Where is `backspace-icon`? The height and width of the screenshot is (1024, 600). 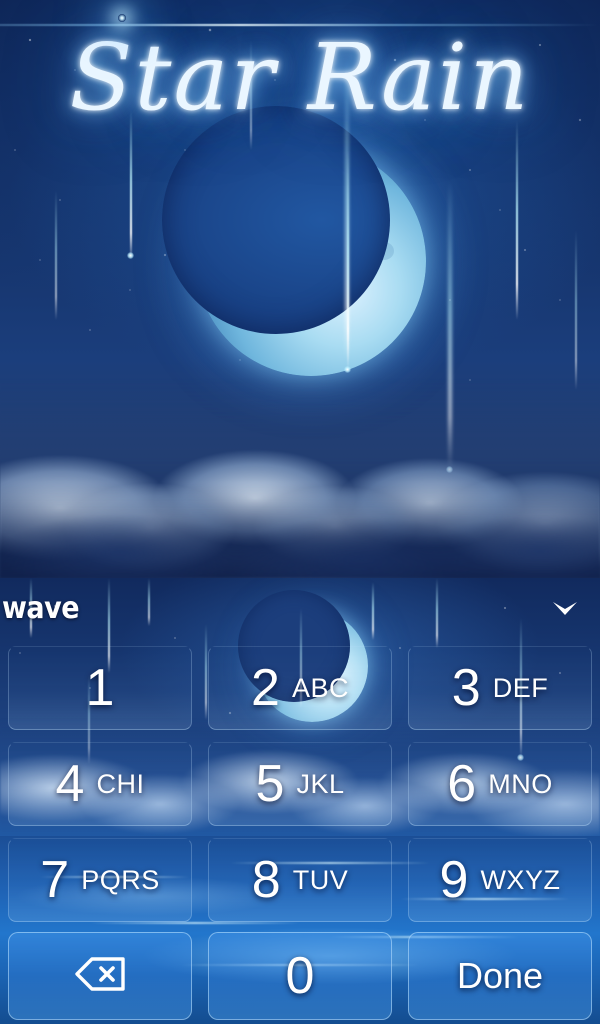
backspace-icon is located at coordinates (100, 976).